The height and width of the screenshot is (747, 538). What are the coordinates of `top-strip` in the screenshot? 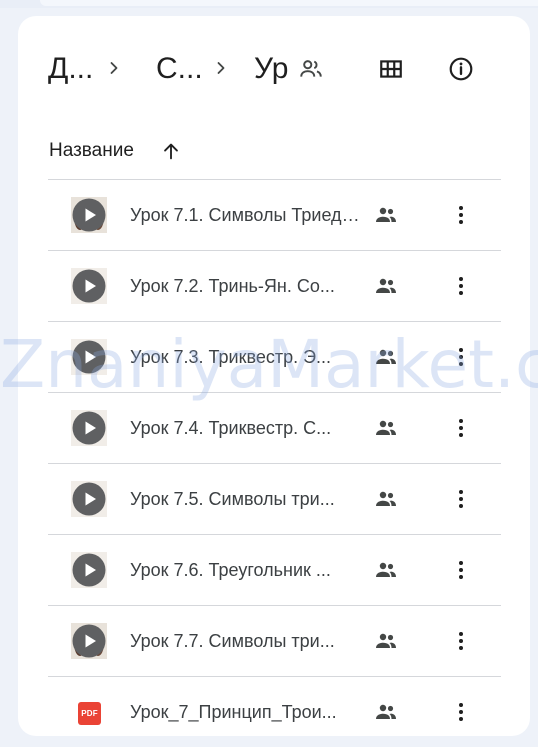 It's located at (269, 4).